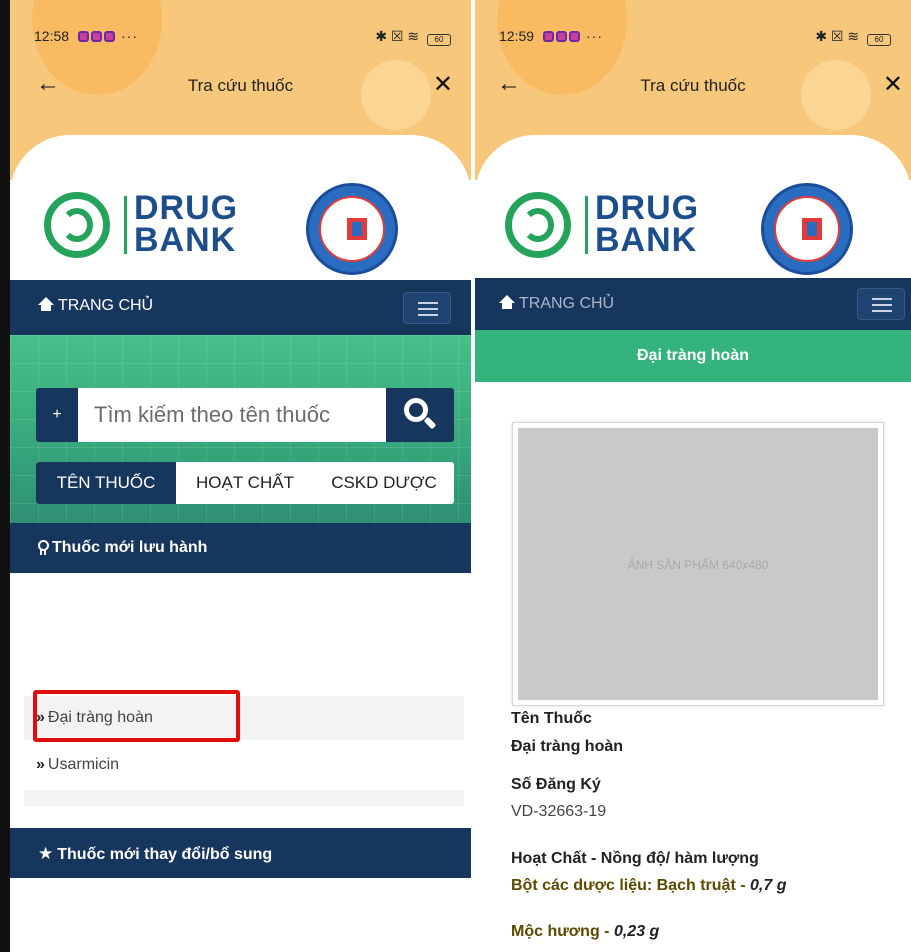 The height and width of the screenshot is (952, 911). I want to click on tab-hoat-chat: HOẠT CHẤT, so click(245, 483).